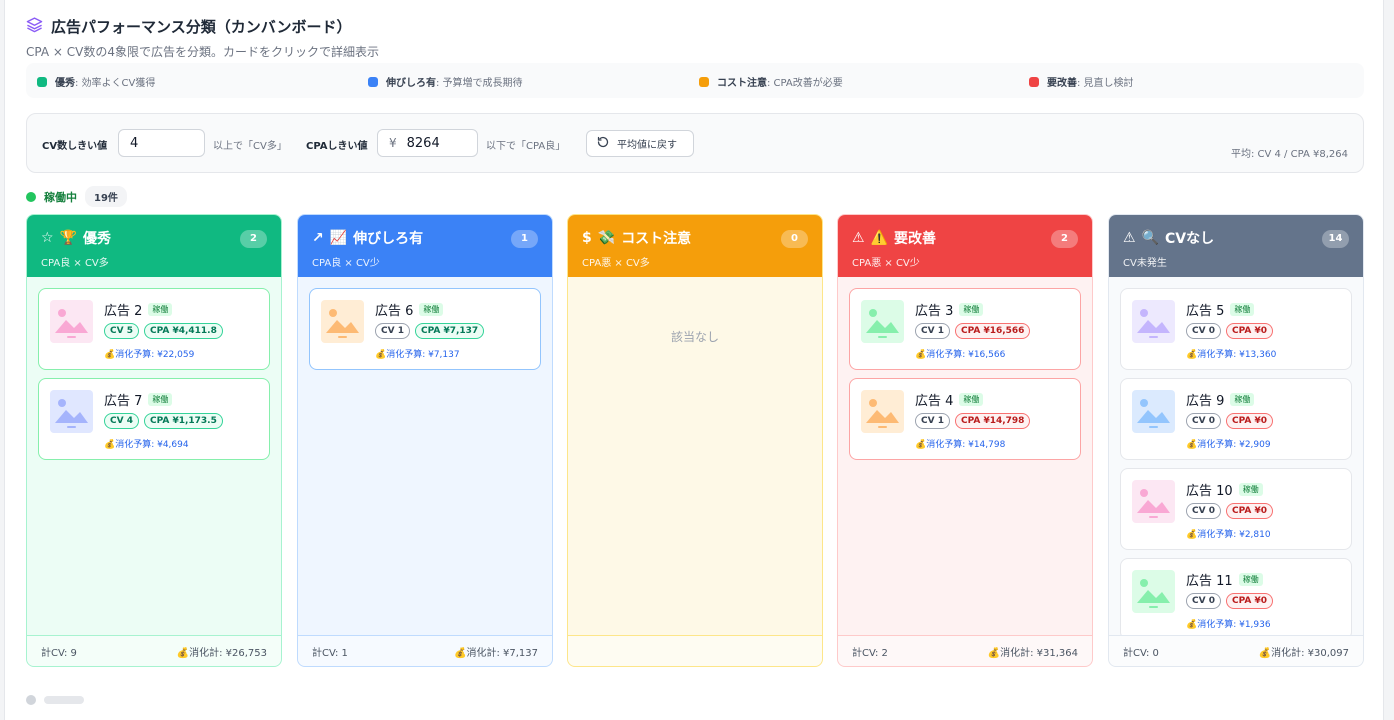 The height and width of the screenshot is (720, 1394). I want to click on metric-badges: CV 1 CPA ¥7,137, so click(430, 331).